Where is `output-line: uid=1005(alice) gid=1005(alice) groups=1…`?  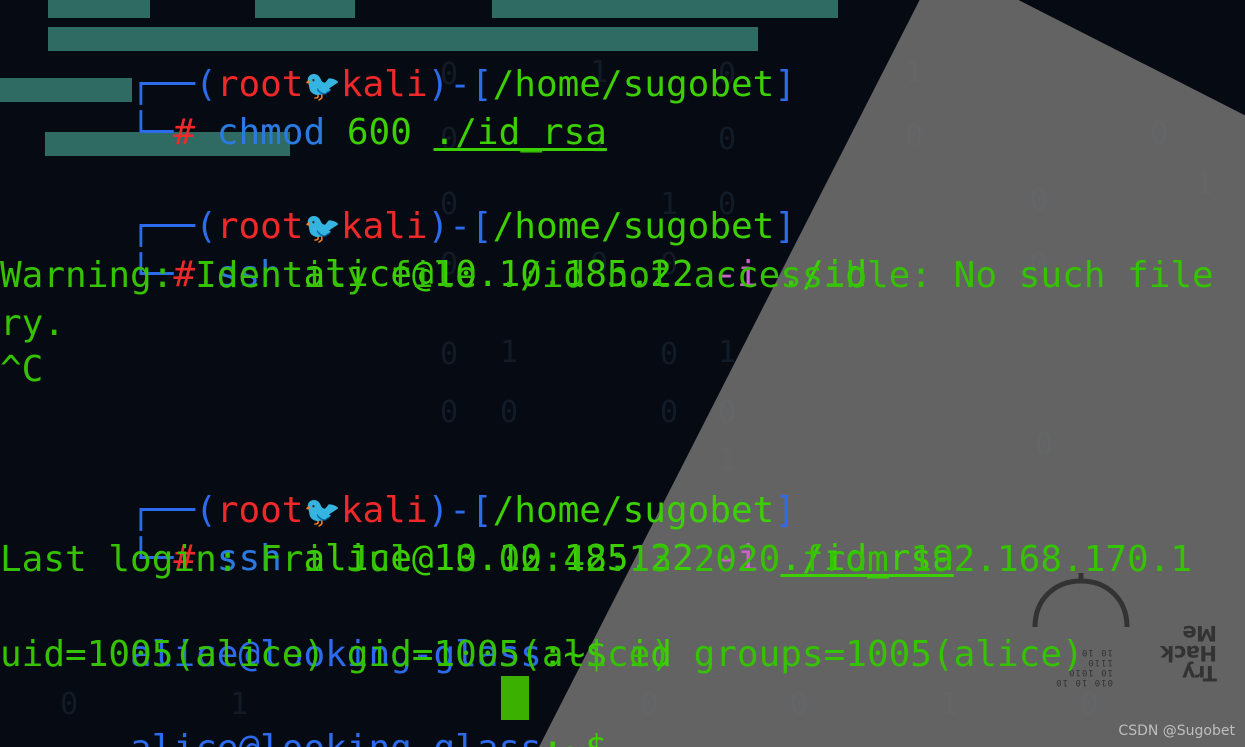
output-line: uid=1005(alice) gid=1005(alice) groups=1… is located at coordinates (542, 654).